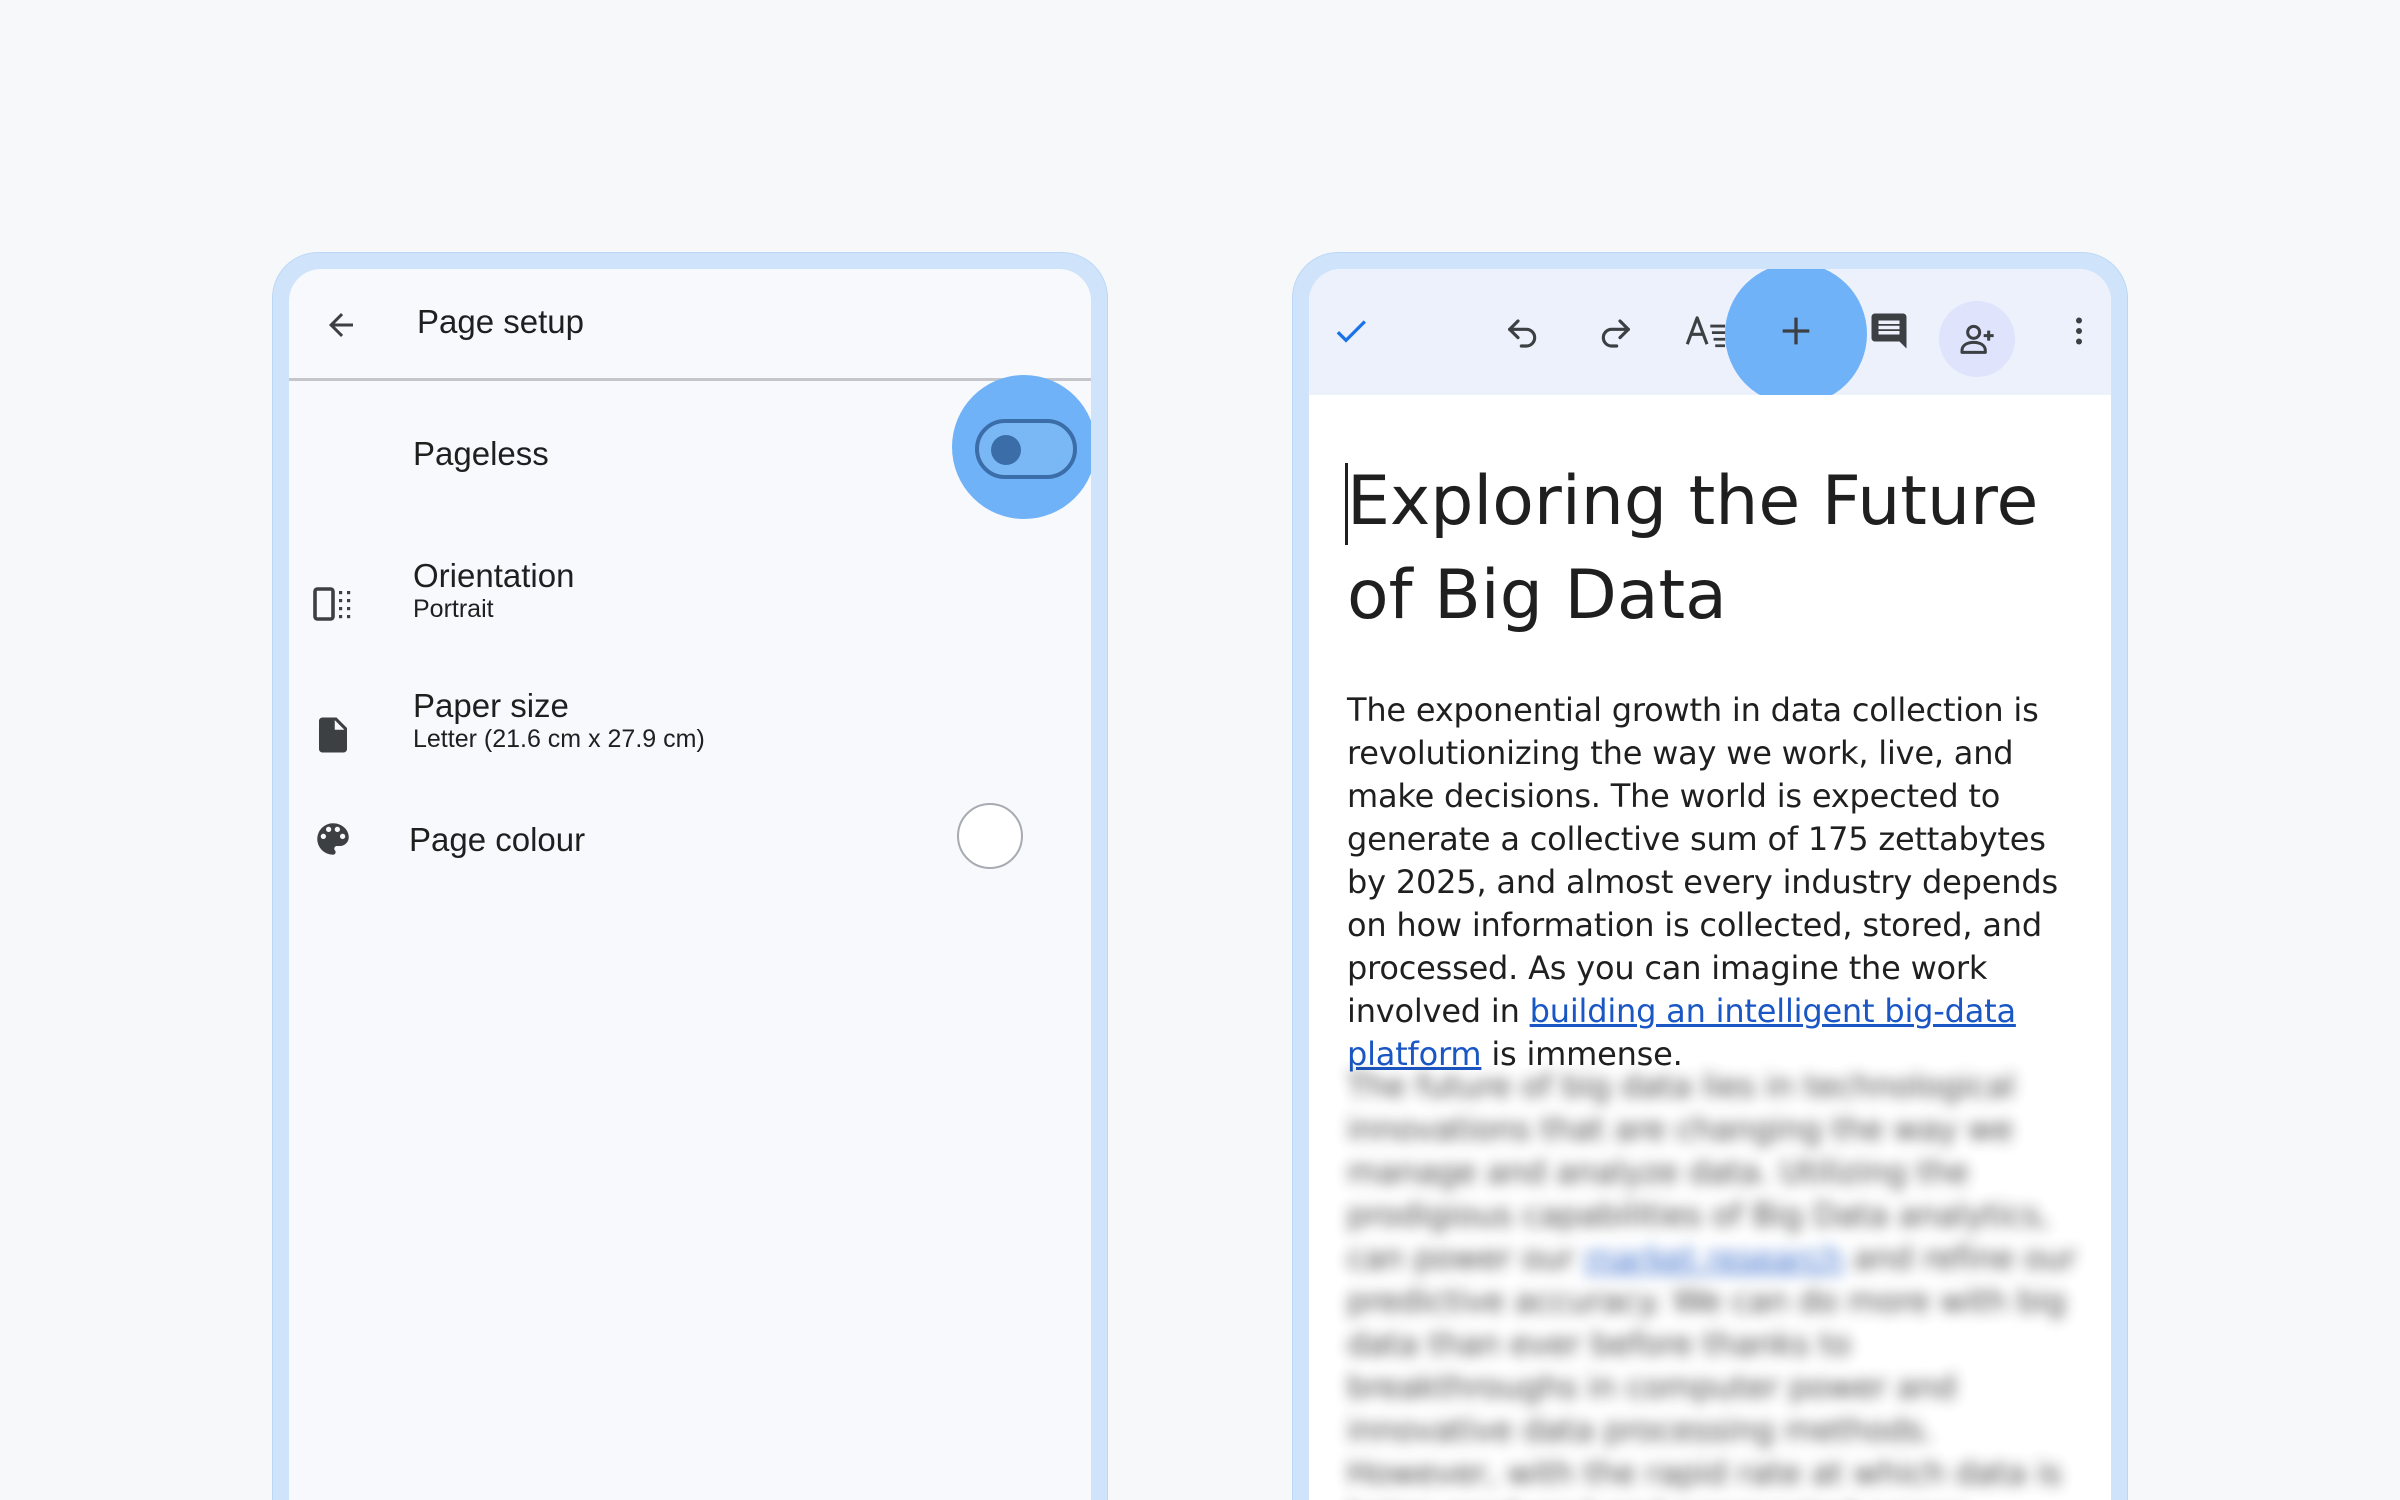 The width and height of the screenshot is (2400, 1500). I want to click on comment-button, so click(1889, 331).